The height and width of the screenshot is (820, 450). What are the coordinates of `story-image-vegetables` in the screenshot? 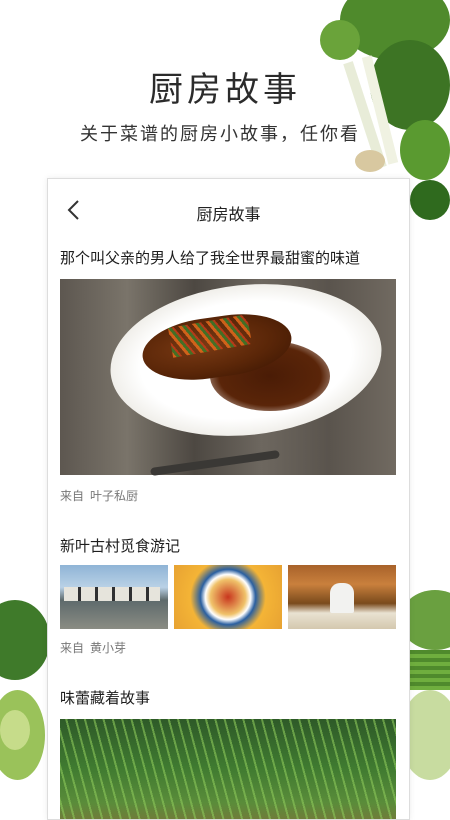 It's located at (228, 769).